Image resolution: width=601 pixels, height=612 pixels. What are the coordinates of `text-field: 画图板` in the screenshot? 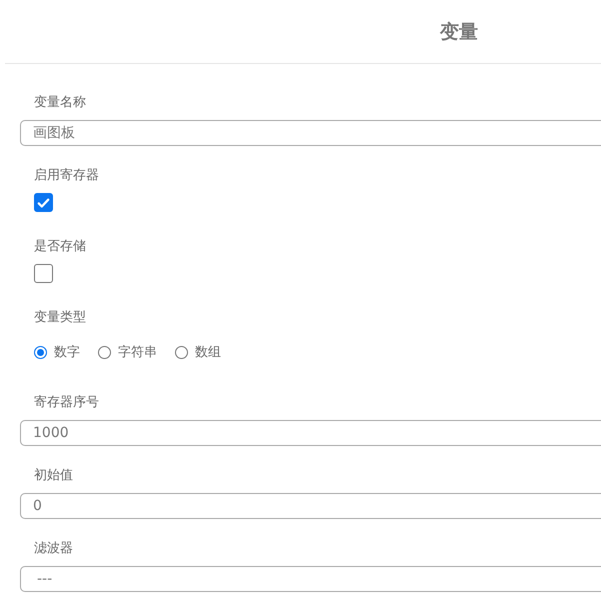 It's located at (310, 133).